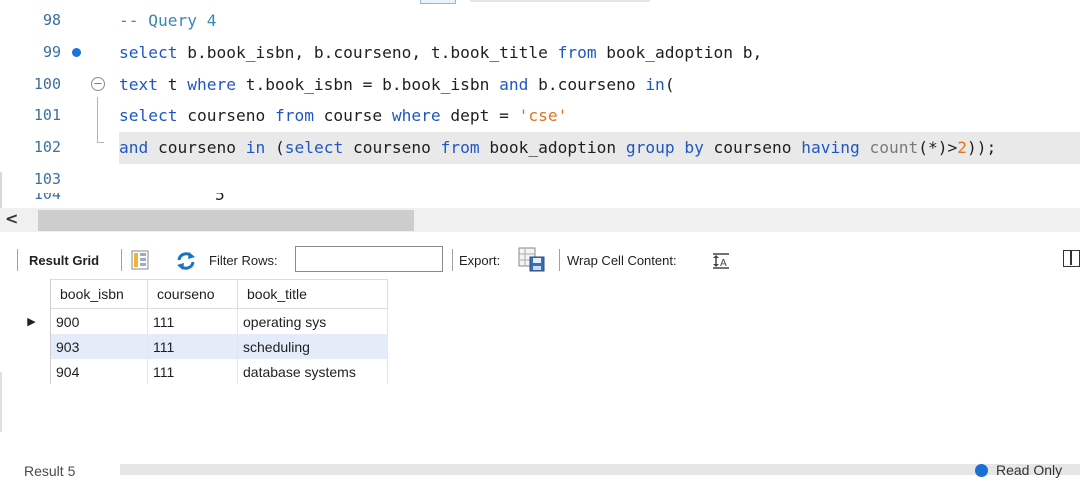 Image resolution: width=1080 pixels, height=479 pixels. What do you see at coordinates (168, 20) in the screenshot?
I see `code-text: -- Query 4` at bounding box center [168, 20].